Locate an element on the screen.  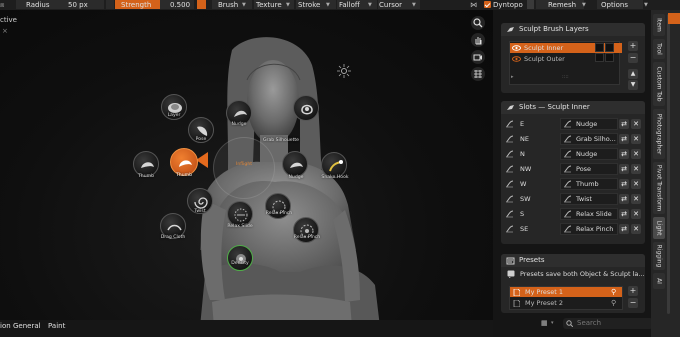
ortho-toggle-button is located at coordinates (478, 74).